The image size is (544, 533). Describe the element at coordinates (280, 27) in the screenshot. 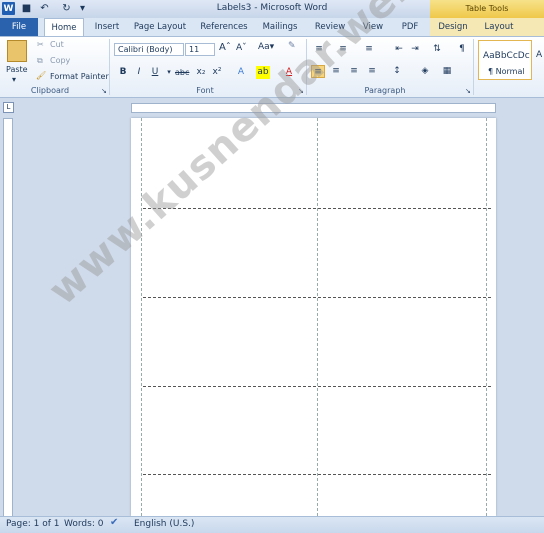

I see `tab-mailings: Mailings` at that location.